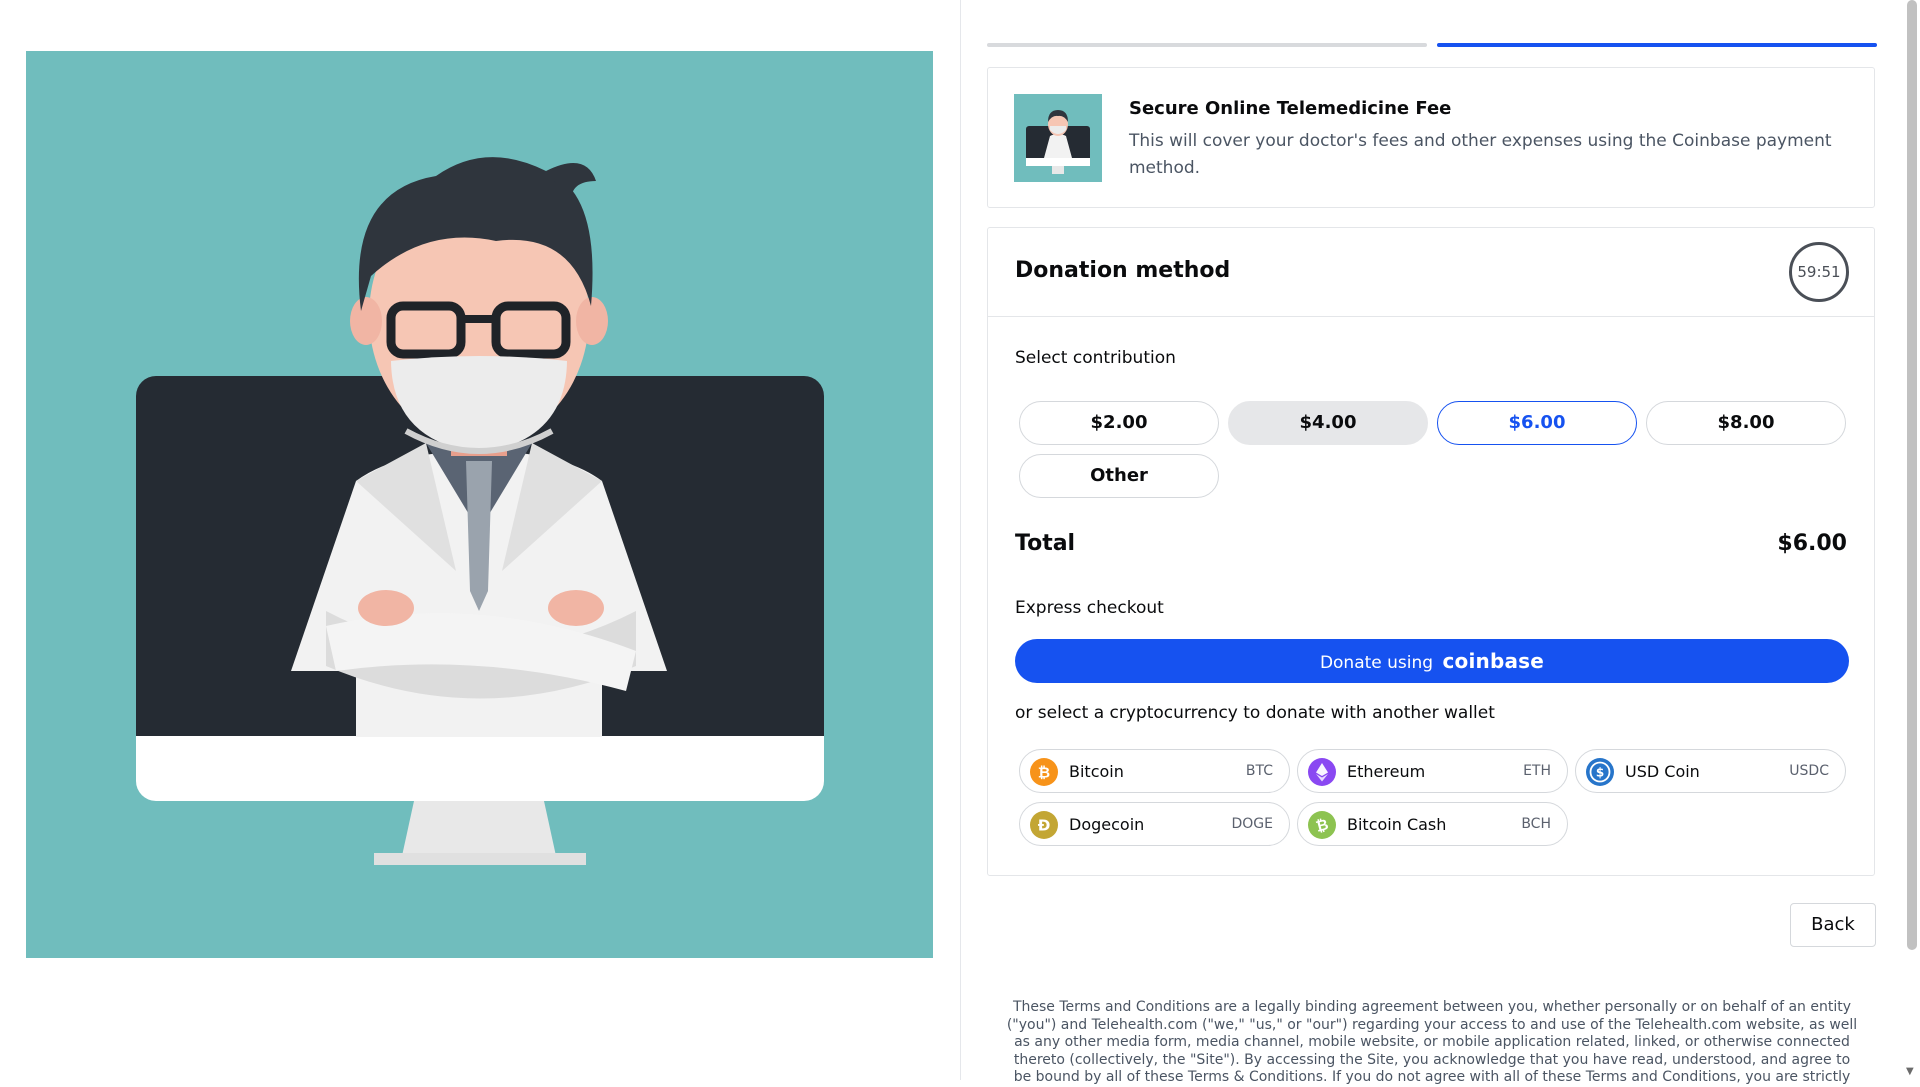  I want to click on coin-ticker: BCH, so click(1536, 824).